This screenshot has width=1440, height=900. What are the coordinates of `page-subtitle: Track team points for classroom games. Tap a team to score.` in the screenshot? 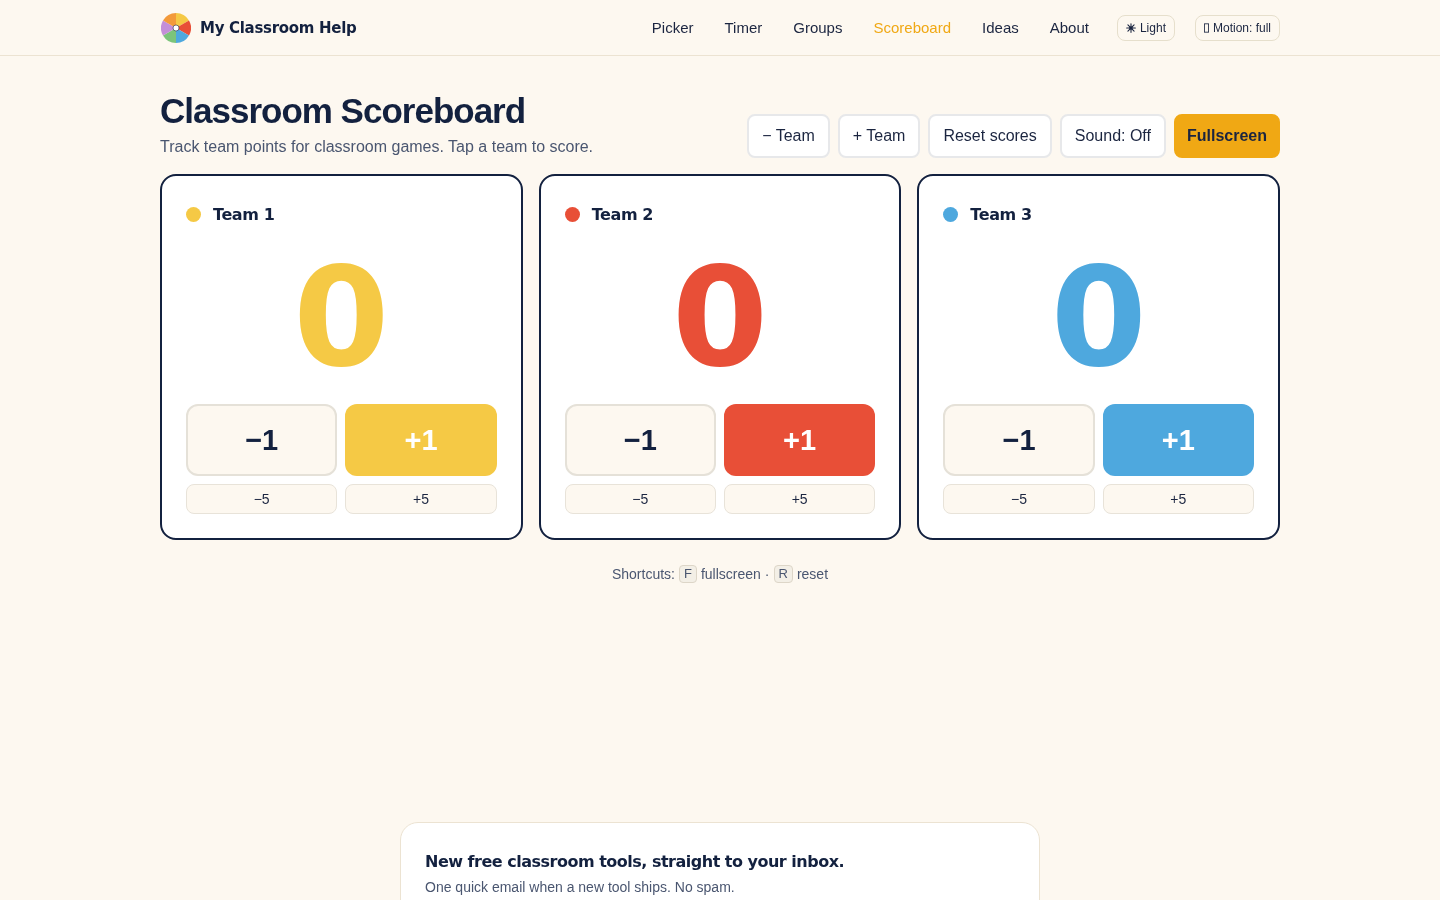 It's located at (377, 147).